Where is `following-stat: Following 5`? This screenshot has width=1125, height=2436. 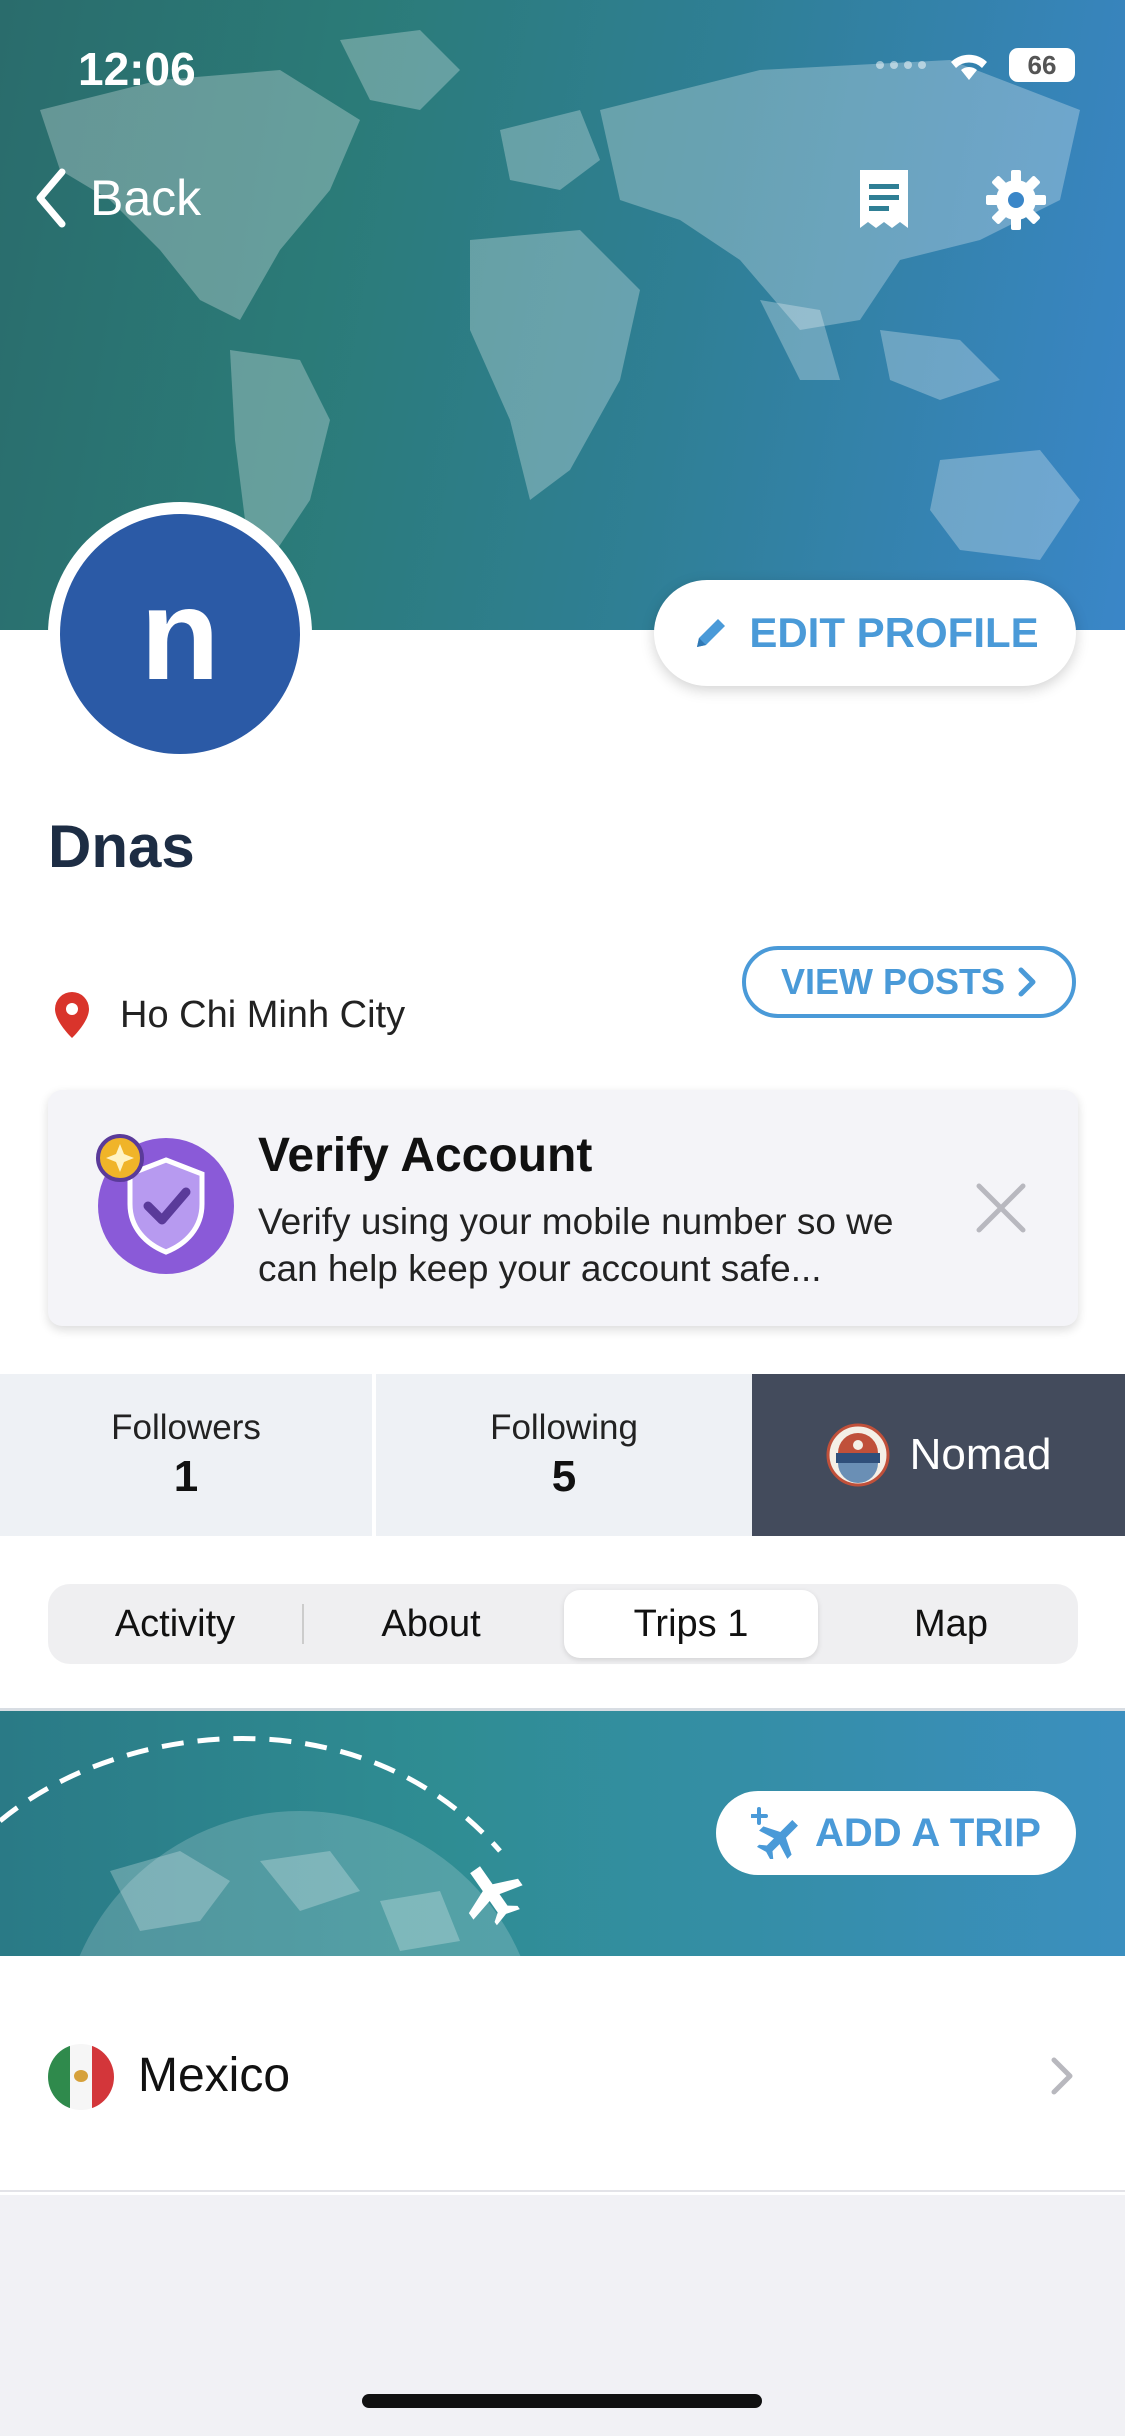
following-stat: Following 5 is located at coordinates (564, 1455).